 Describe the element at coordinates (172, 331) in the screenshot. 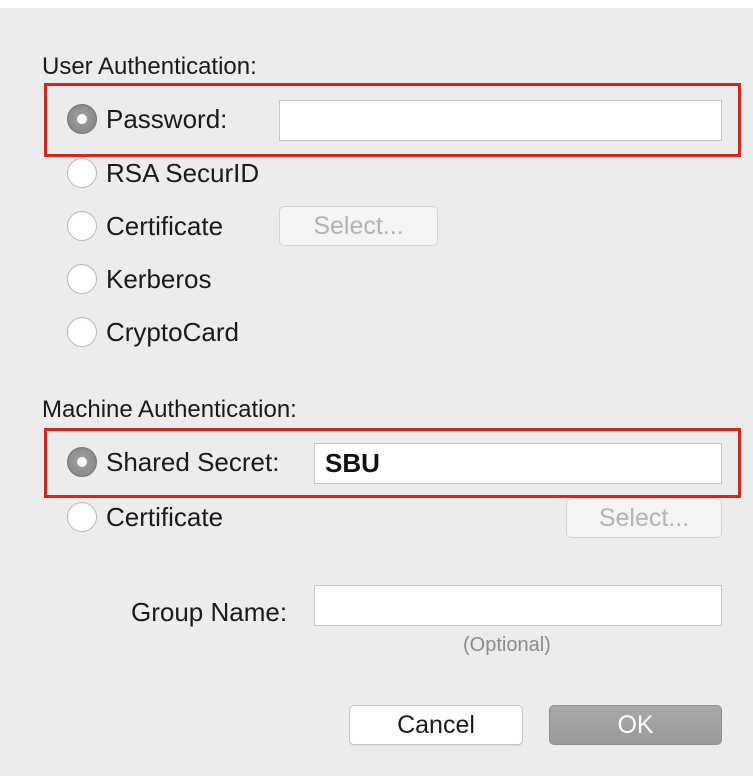

I see `radio-label-cryptocard: CryptoCard` at that location.